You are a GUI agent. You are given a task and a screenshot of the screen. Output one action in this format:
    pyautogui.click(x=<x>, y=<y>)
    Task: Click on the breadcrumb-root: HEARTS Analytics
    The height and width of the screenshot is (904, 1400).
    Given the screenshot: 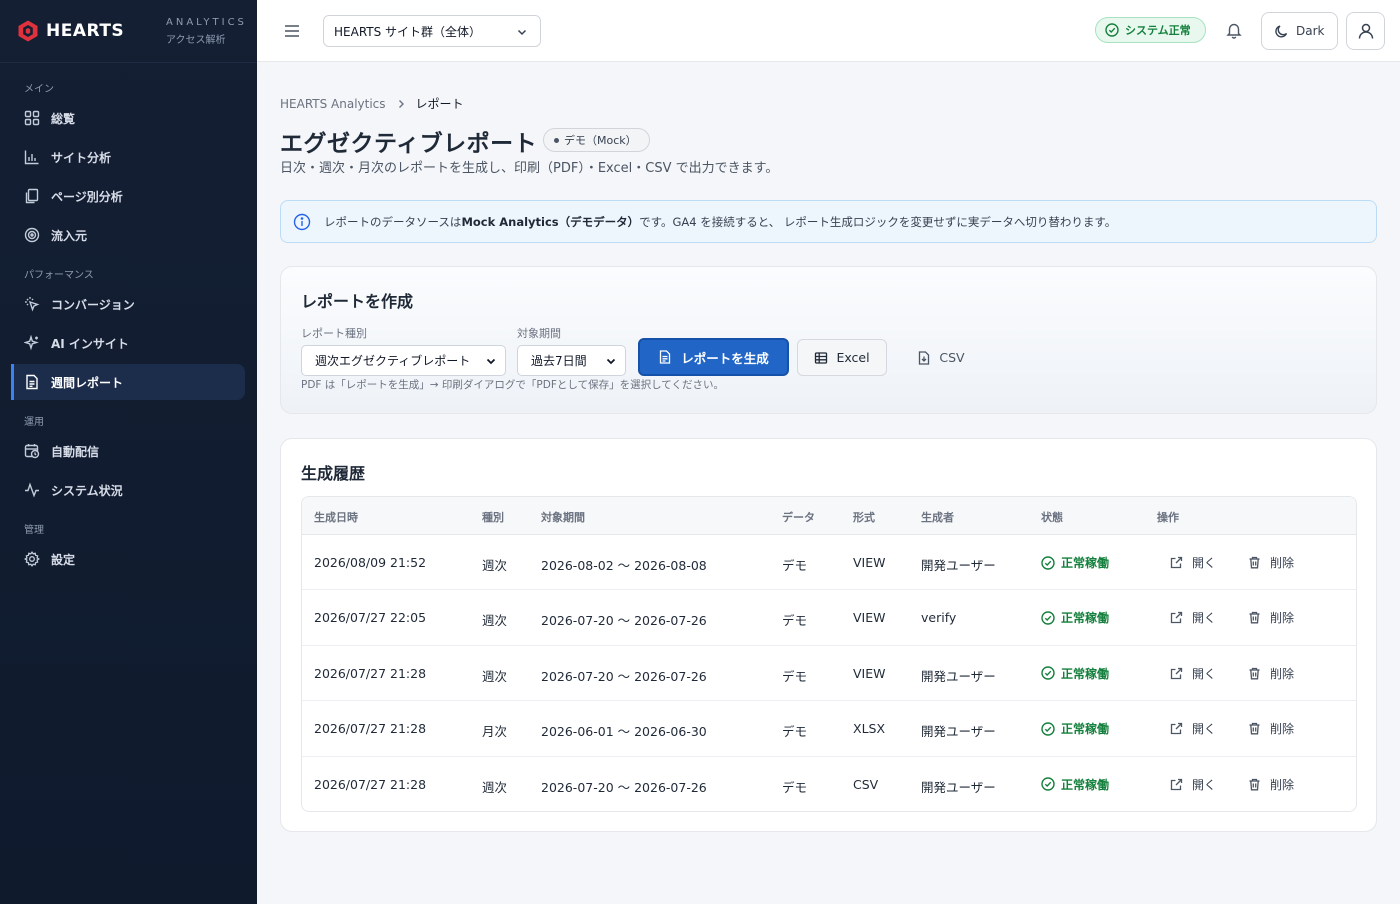 What is the action you would take?
    pyautogui.click(x=333, y=104)
    